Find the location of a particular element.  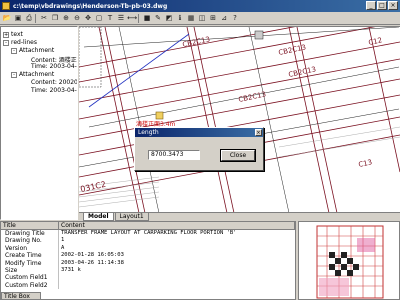

tree-item-label: red-lines is located at coordinates (24, 42).